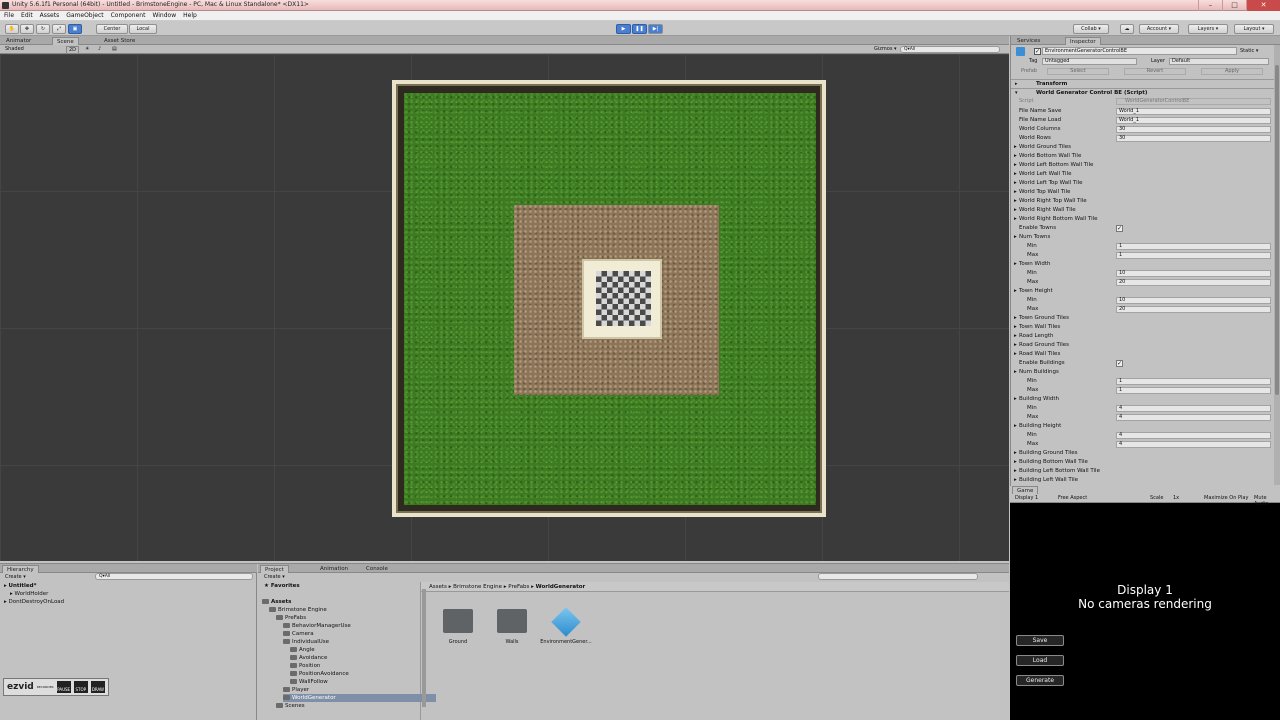 The height and width of the screenshot is (720, 1280). Describe the element at coordinates (1176, 498) in the screenshot. I see `scale-value: 1x` at that location.